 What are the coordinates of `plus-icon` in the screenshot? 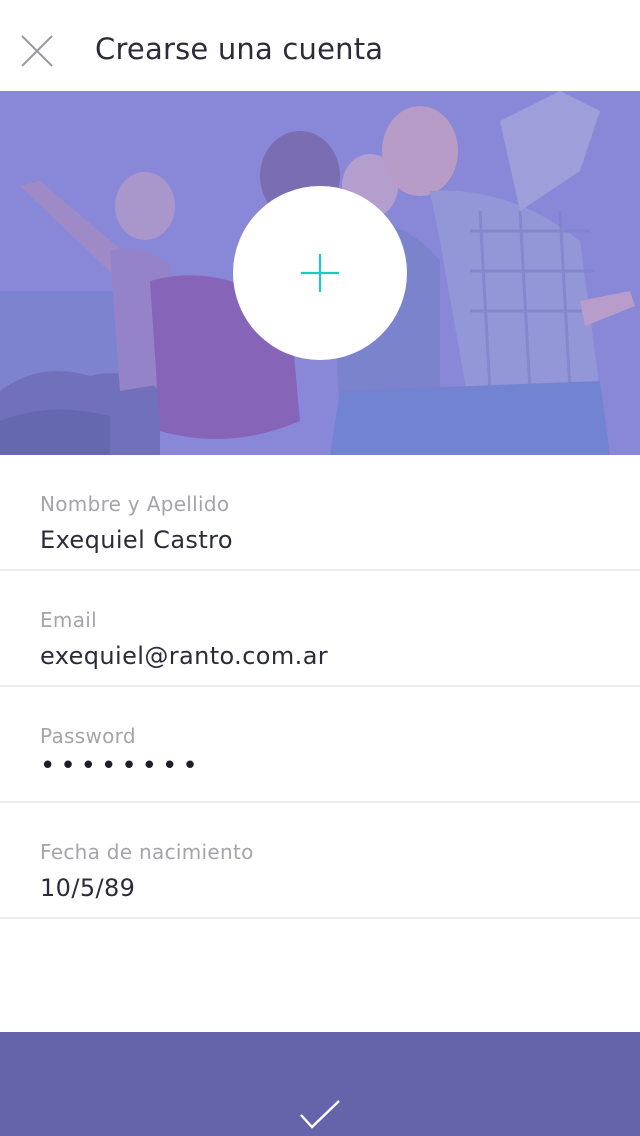 It's located at (320, 273).